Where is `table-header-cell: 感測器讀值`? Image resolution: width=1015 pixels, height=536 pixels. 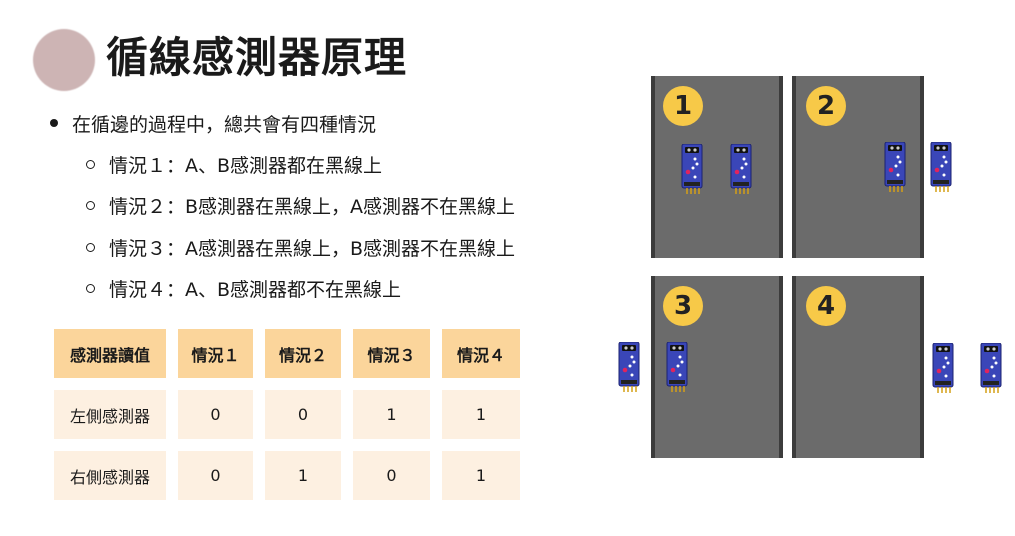
table-header-cell: 感測器讀值 is located at coordinates (110, 353).